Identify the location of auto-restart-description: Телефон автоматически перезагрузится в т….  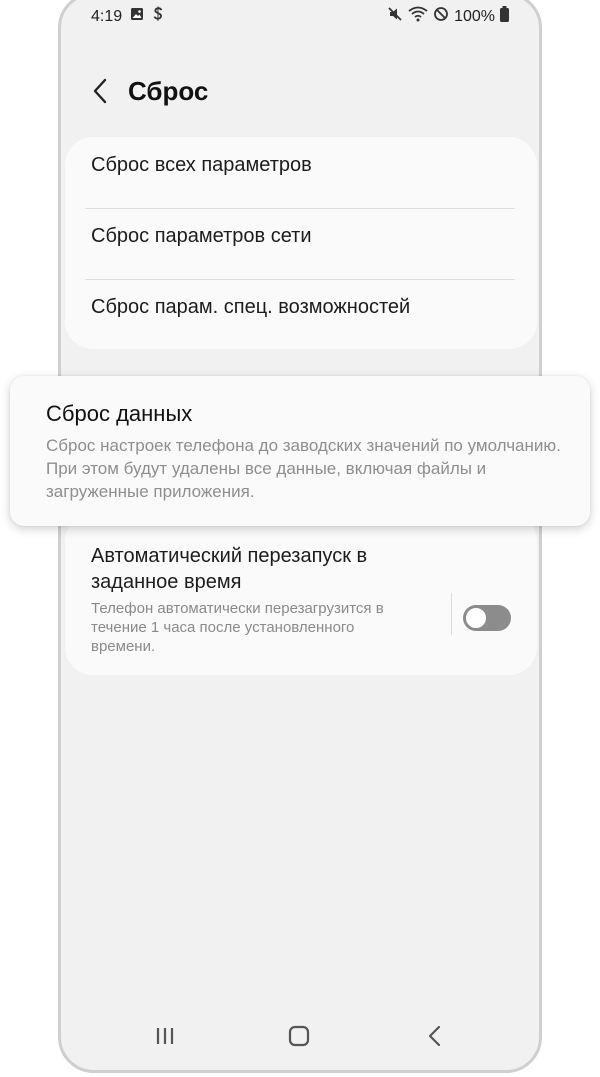
(237, 627).